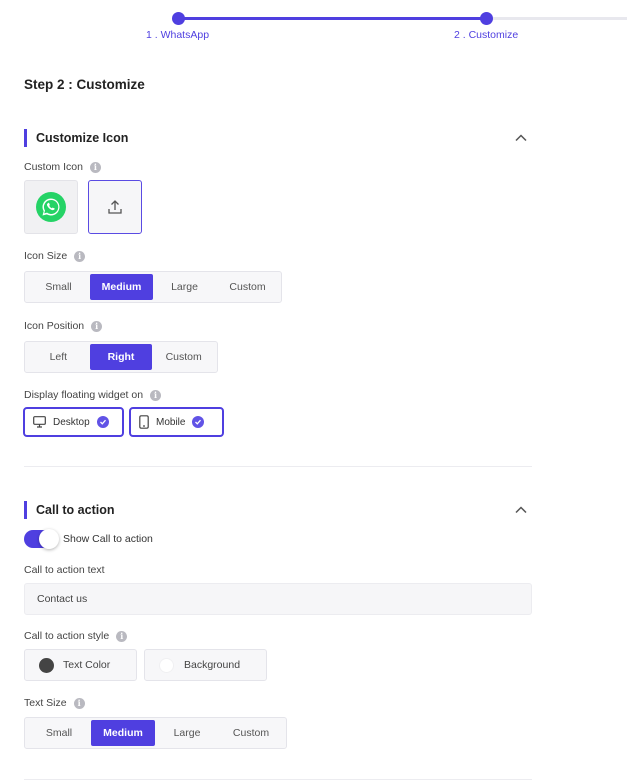  I want to click on page-title: Step 2 : Customize, so click(84, 84).